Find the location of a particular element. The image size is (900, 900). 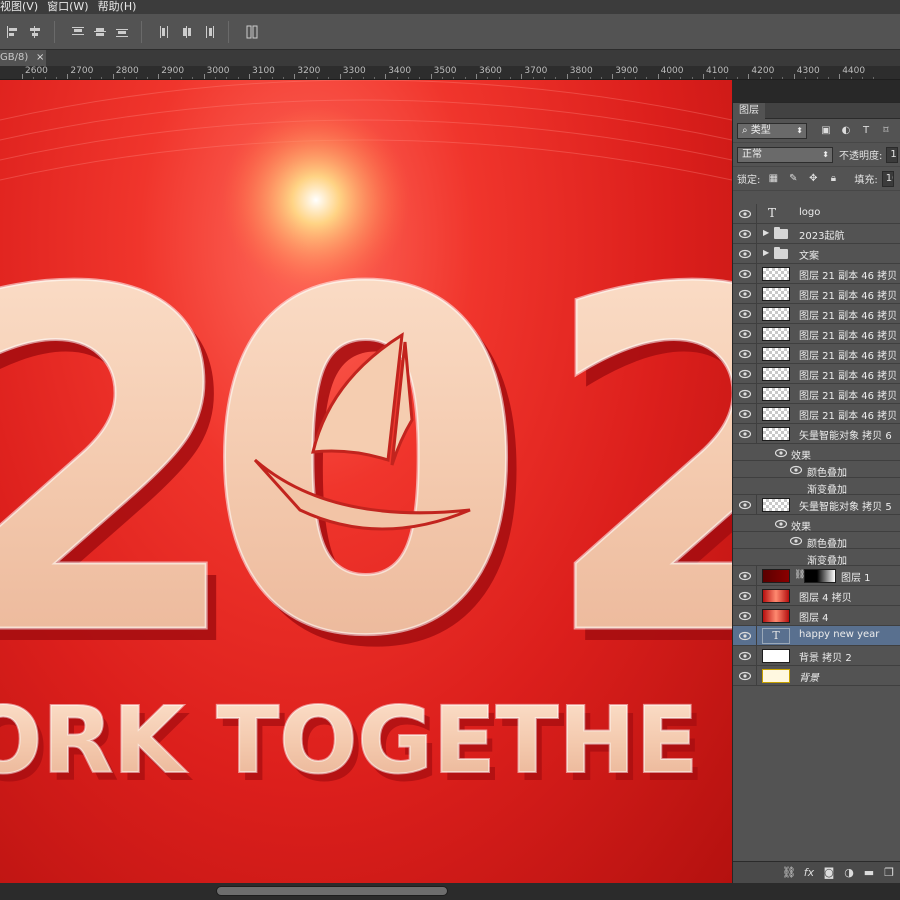

layer-row: ⛓ 图层 1 is located at coordinates (816, 576).